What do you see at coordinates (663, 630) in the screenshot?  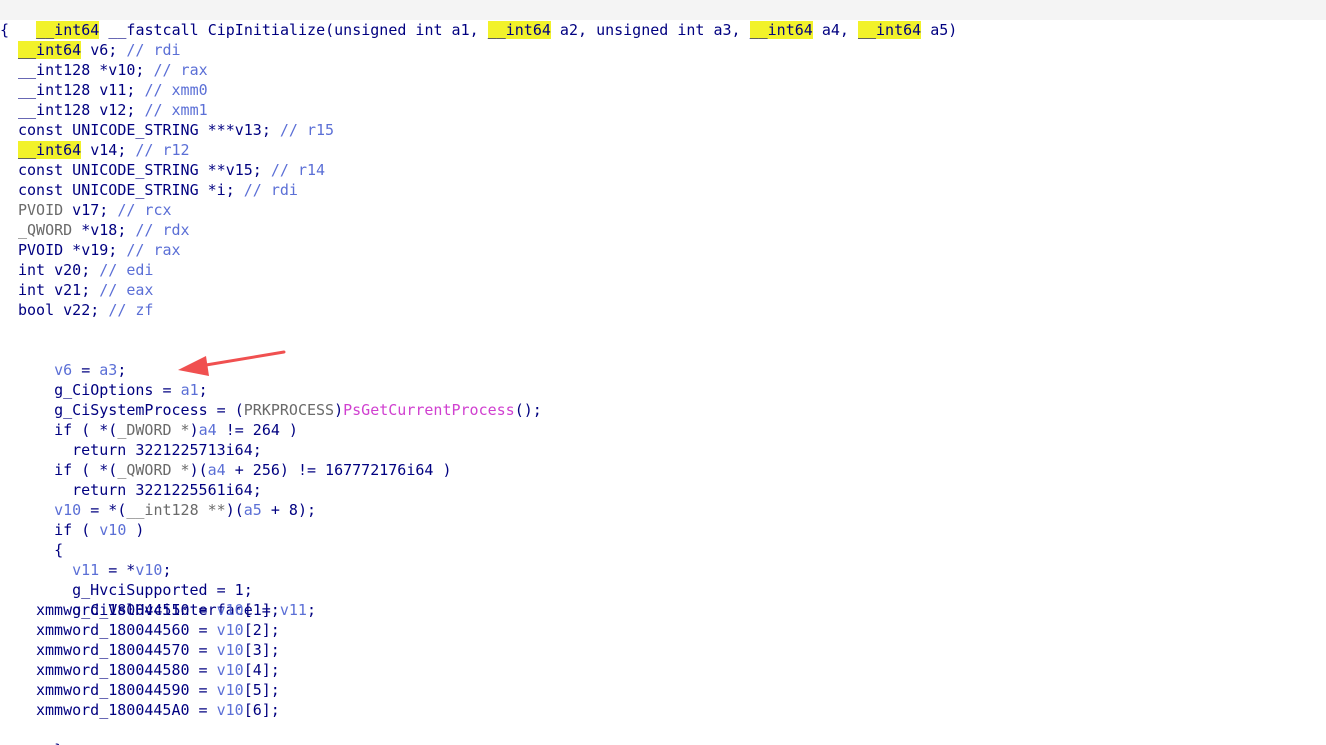 I see `xmmword-line: xmmword_180044560 = v10[2];` at bounding box center [663, 630].